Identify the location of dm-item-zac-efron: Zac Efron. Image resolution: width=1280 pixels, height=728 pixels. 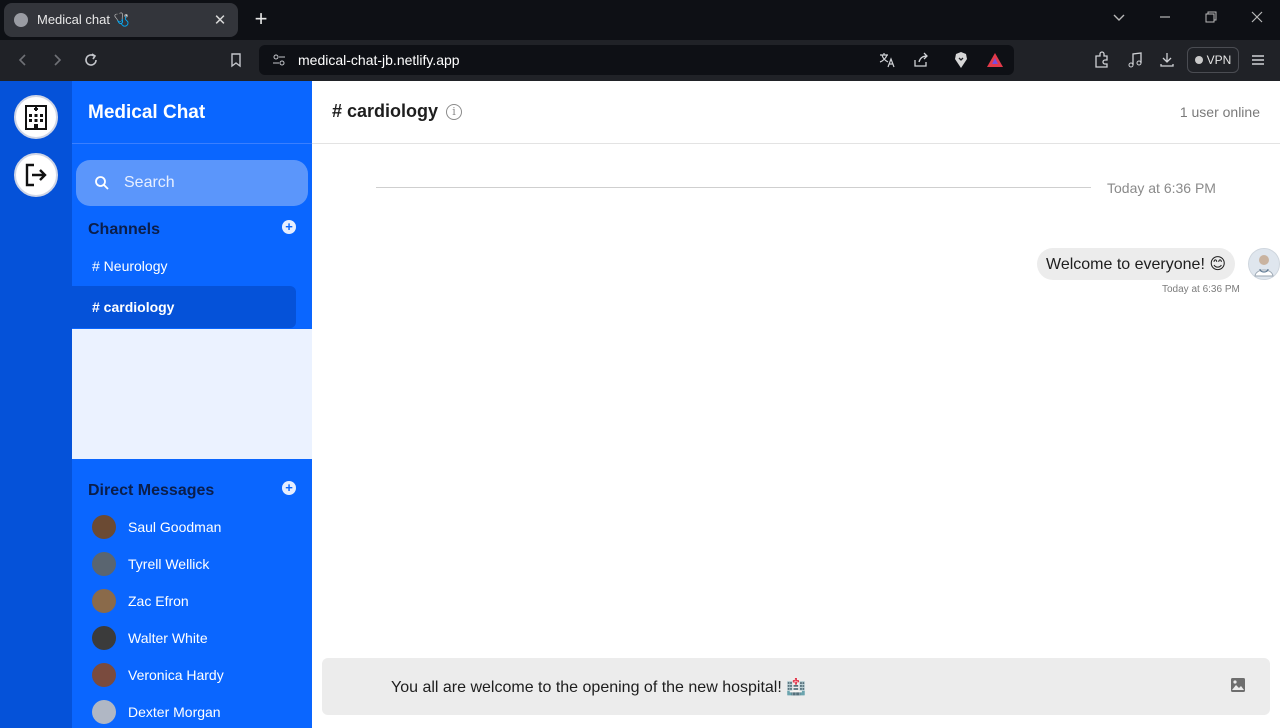
(140, 601).